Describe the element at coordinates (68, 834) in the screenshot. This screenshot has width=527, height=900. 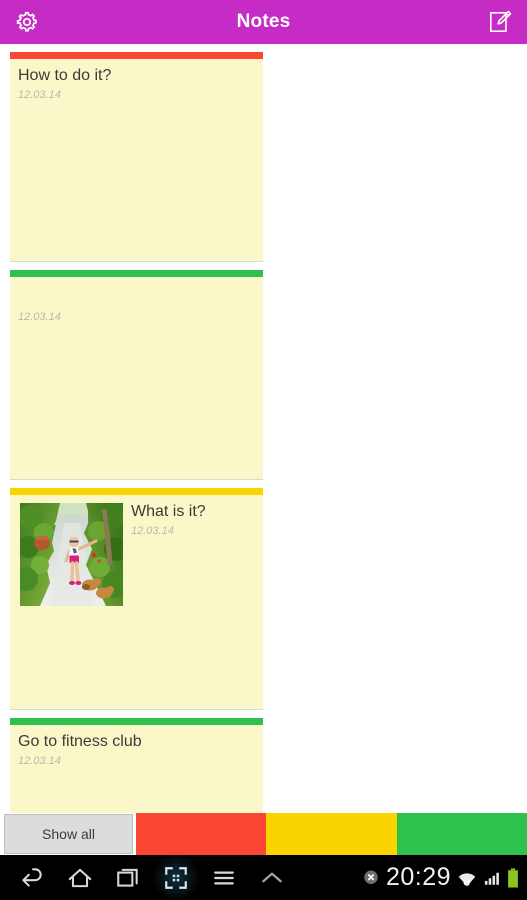
I see `show-all-button: Show all` at that location.